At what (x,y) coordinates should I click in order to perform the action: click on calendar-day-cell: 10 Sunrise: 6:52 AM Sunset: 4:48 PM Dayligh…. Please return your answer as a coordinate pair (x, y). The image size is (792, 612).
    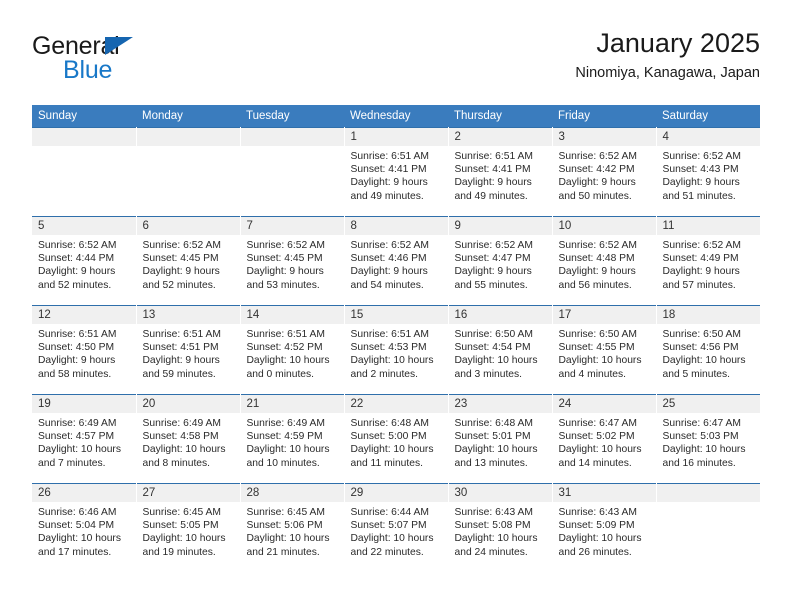
    Looking at the image, I should click on (604, 261).